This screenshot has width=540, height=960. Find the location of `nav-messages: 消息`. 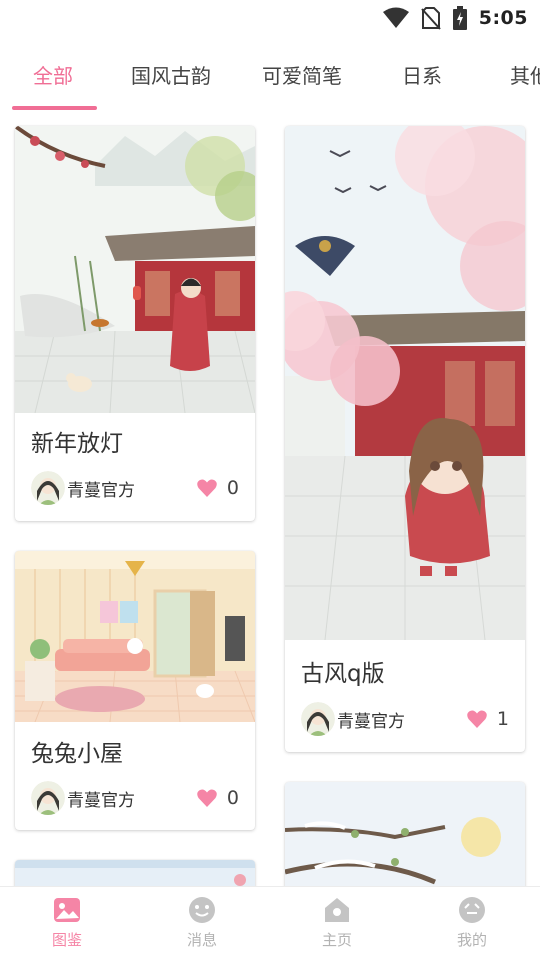

nav-messages: 消息 is located at coordinates (202, 924).